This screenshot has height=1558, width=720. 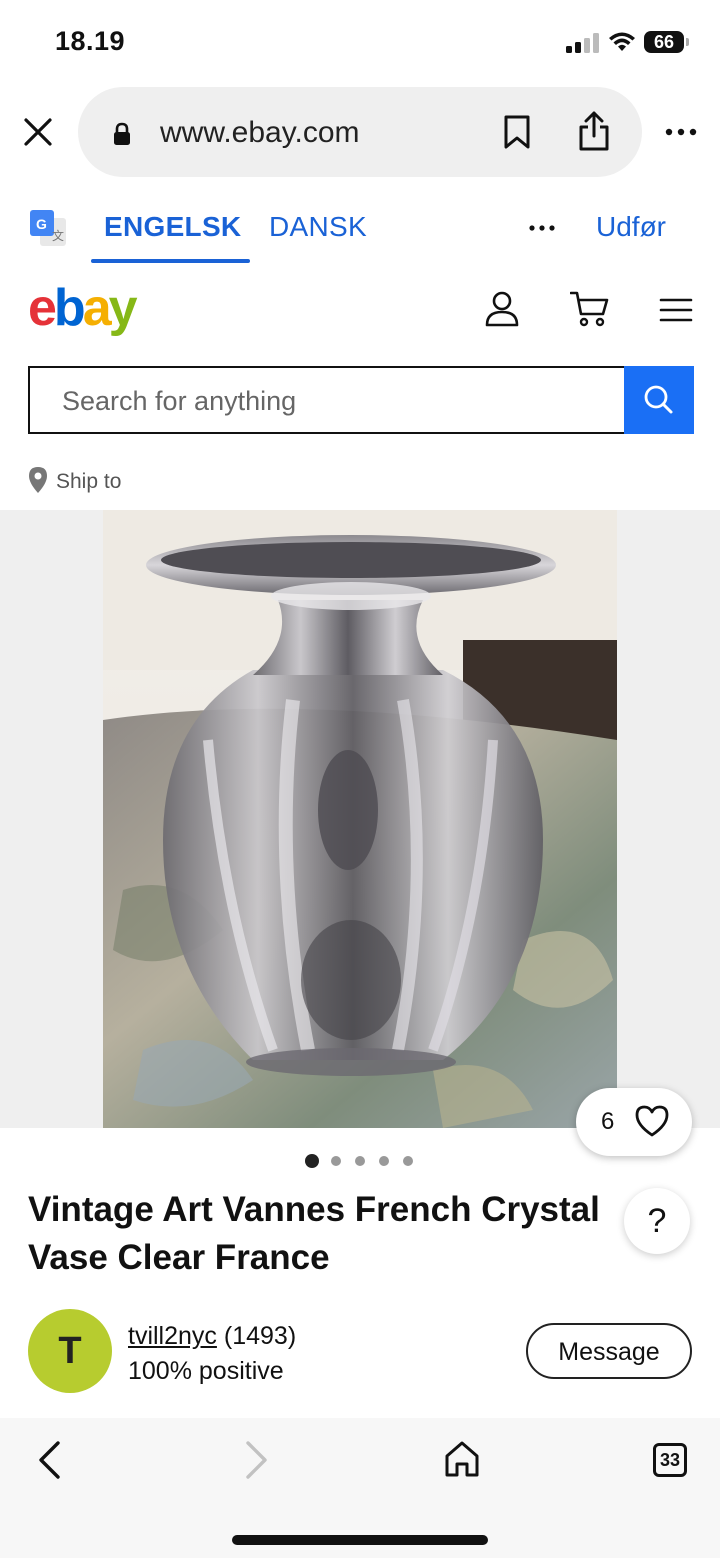 I want to click on search-input, so click(x=332, y=401).